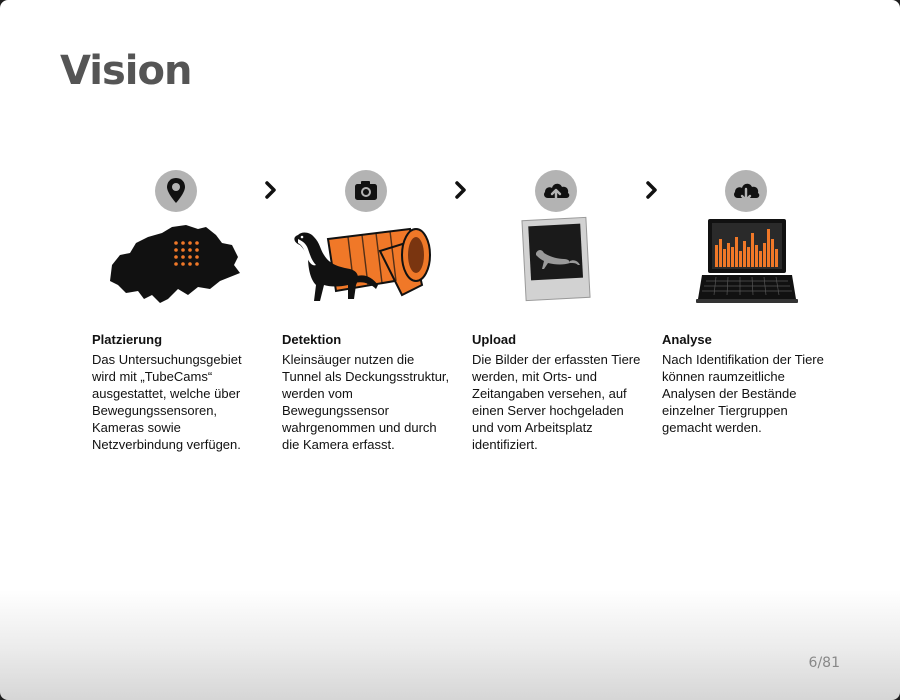 The height and width of the screenshot is (700, 900). I want to click on cloud-download-icon, so click(746, 191).